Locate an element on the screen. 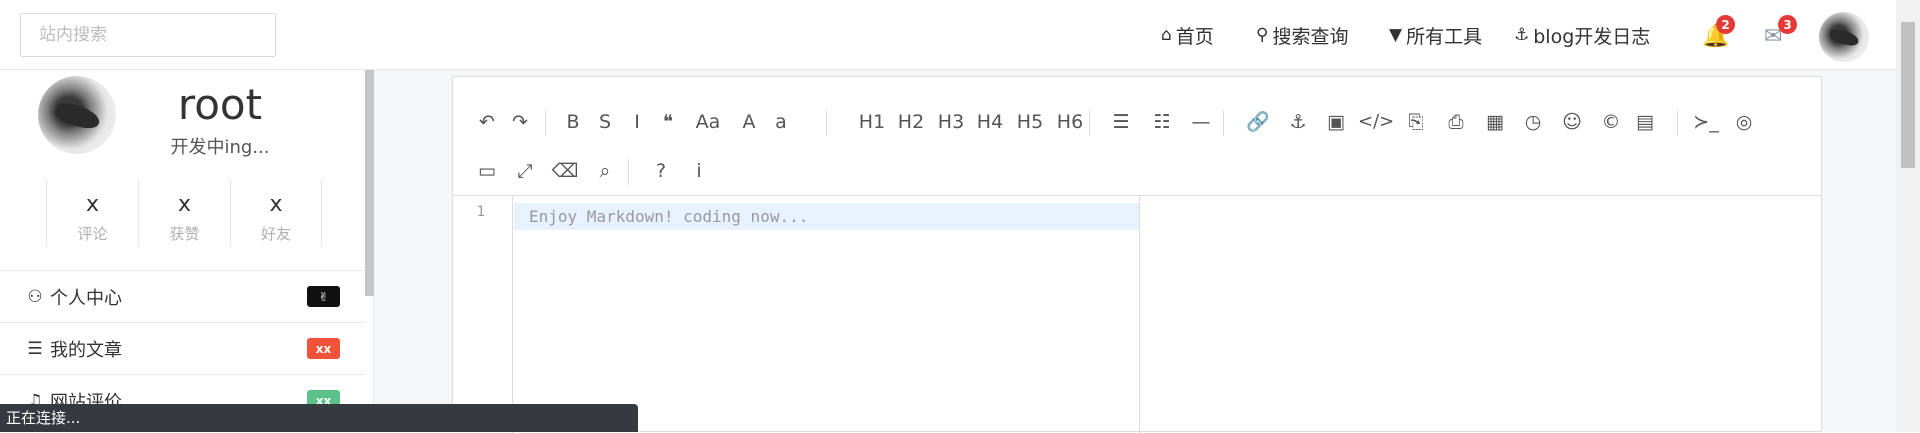  preview-divider is located at coordinates (1139, 314).